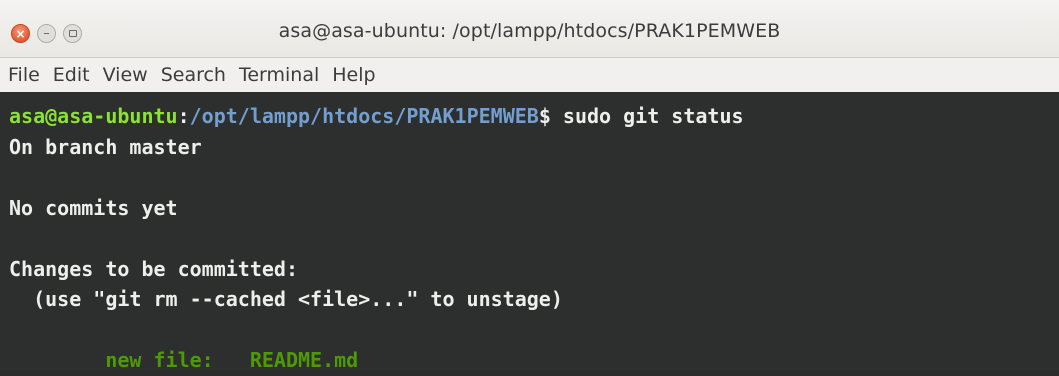  Describe the element at coordinates (125, 75) in the screenshot. I see `menu-view: View` at that location.